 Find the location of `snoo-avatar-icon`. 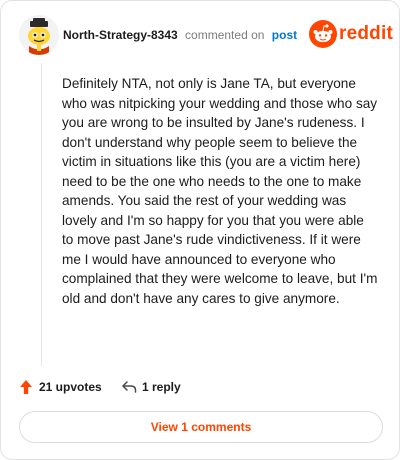

snoo-avatar-icon is located at coordinates (39, 35).